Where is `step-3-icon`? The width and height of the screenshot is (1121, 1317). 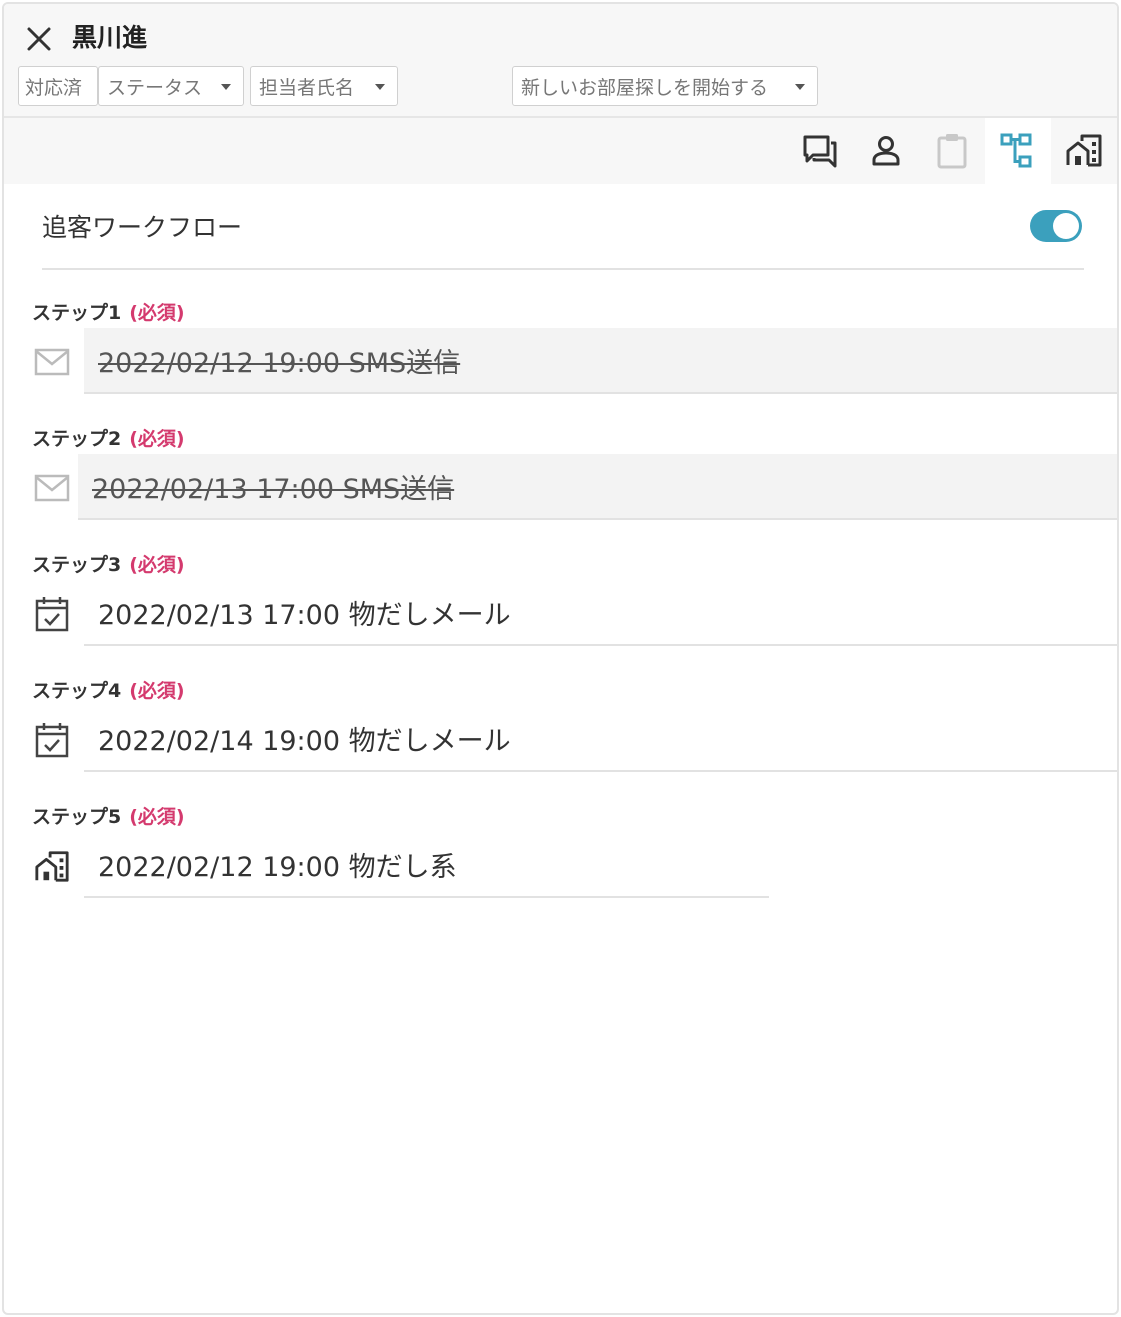 step-3-icon is located at coordinates (52, 614).